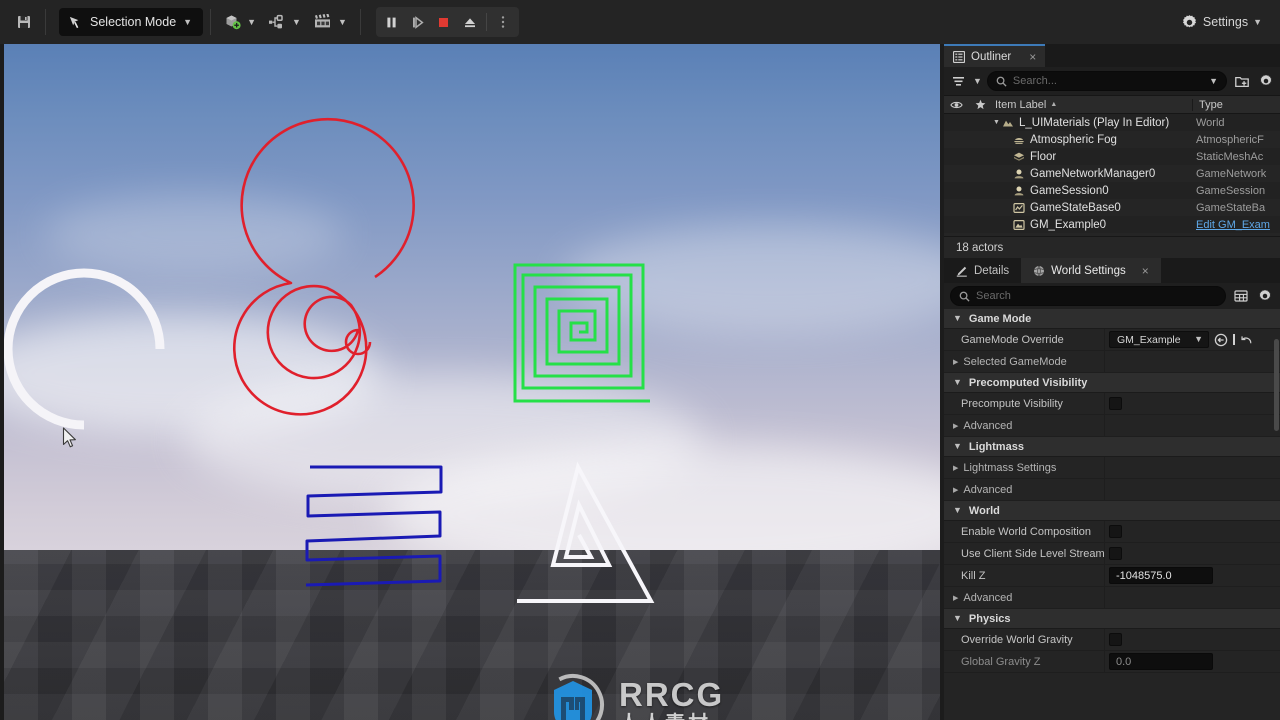 This screenshot has width=1280, height=720. I want to click on kill-z-input: -1048575.0, so click(1161, 575).